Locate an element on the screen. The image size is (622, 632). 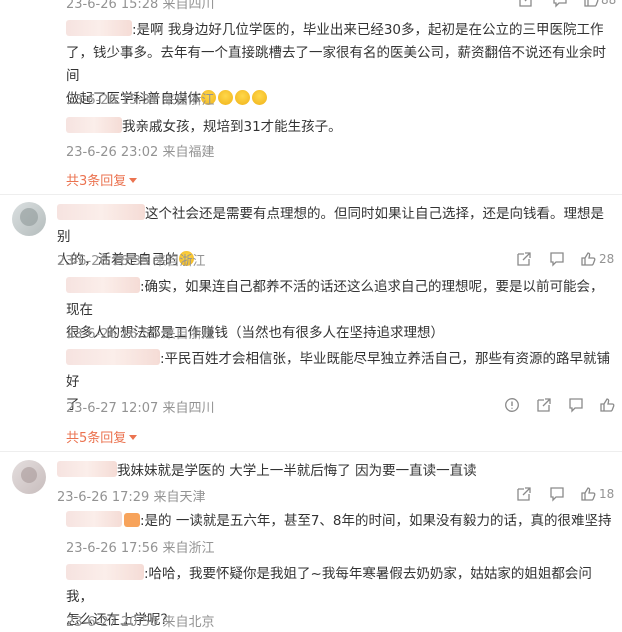
report-icon is located at coordinates (512, 405).